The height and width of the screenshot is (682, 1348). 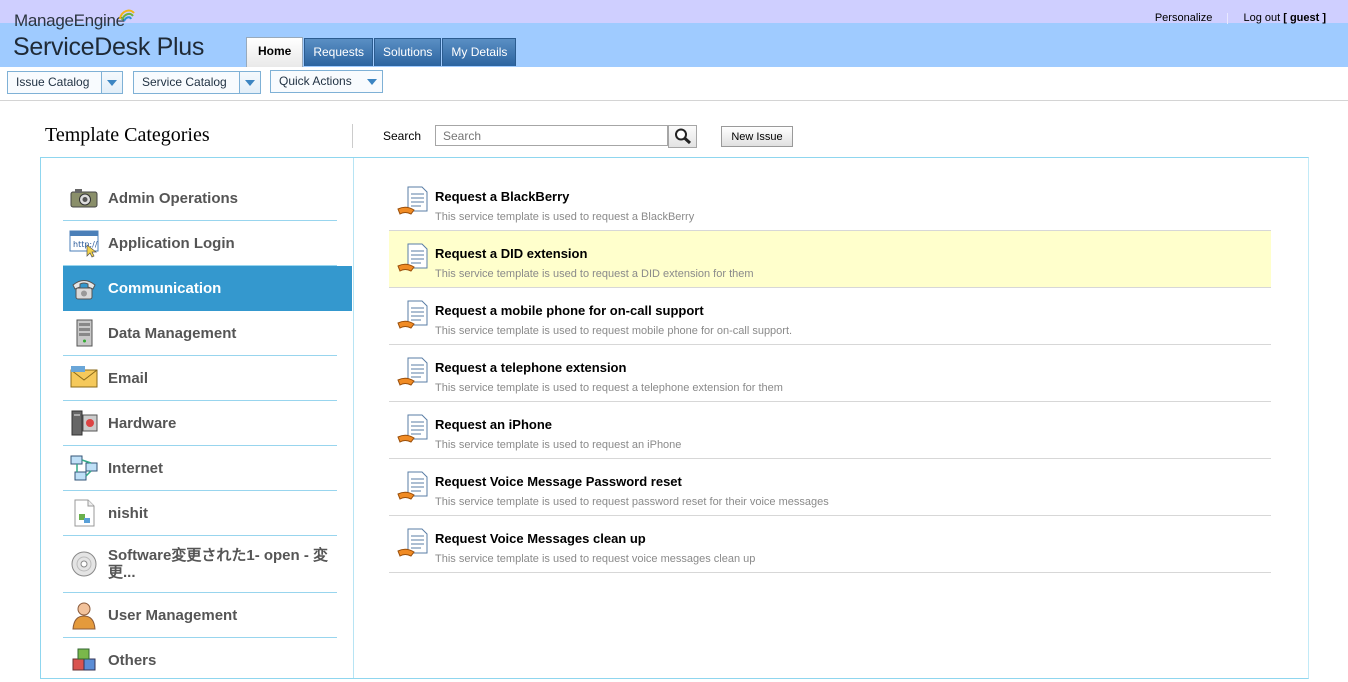 I want to click on category-application-login: http:// Application Login, so click(x=200, y=243).